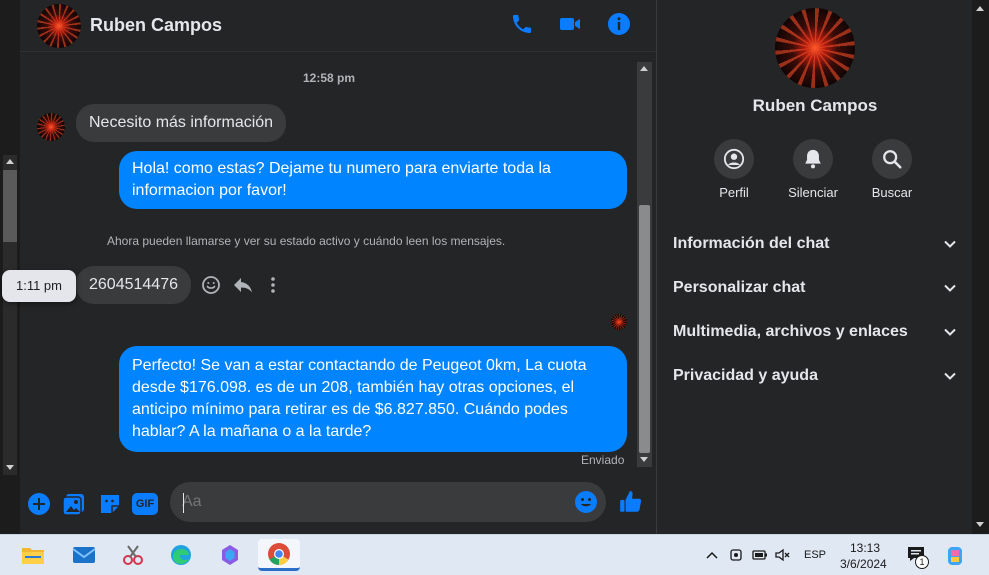 The image size is (989, 575). I want to click on show-hidden-icons-icon, so click(712, 555).